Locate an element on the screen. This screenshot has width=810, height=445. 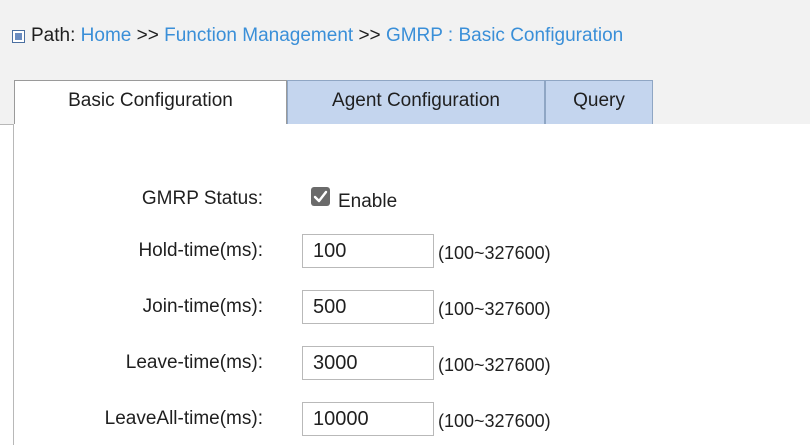
gmrp-enable-checkbox is located at coordinates (320, 196).